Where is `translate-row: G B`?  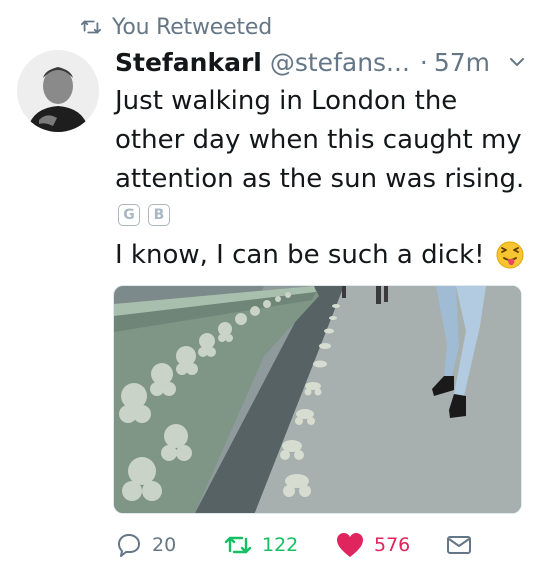
translate-row: G B is located at coordinates (144, 215).